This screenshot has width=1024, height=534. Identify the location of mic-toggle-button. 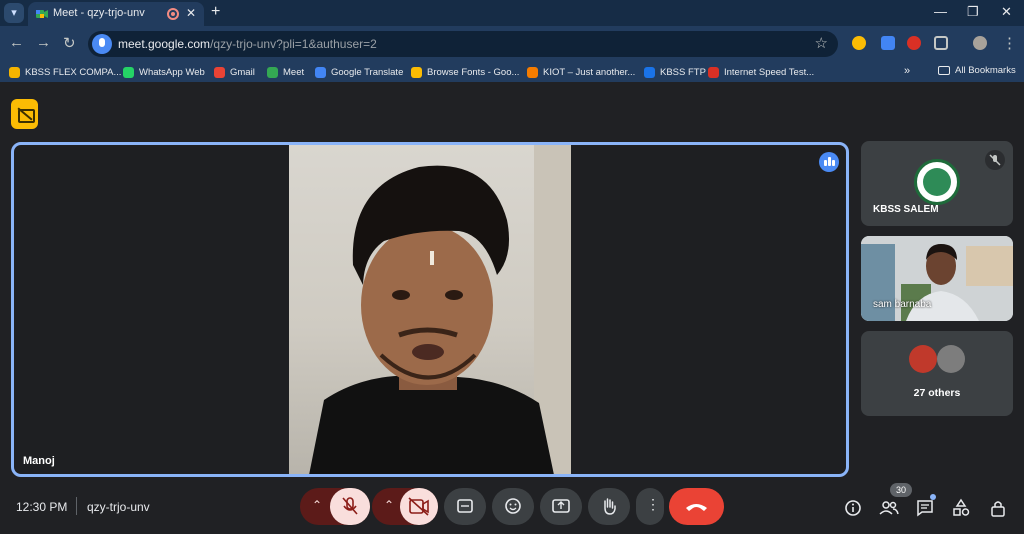
(350, 506).